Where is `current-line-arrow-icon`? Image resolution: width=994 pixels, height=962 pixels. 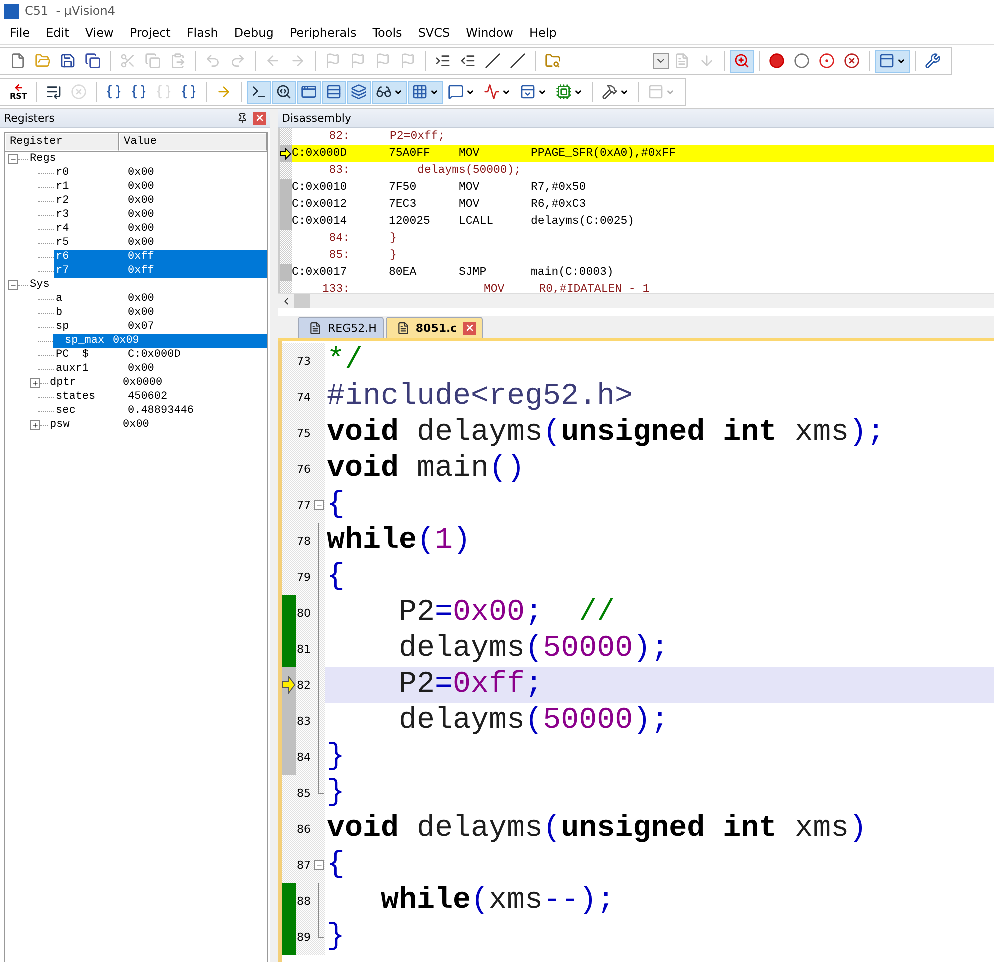 current-line-arrow-icon is located at coordinates (289, 685).